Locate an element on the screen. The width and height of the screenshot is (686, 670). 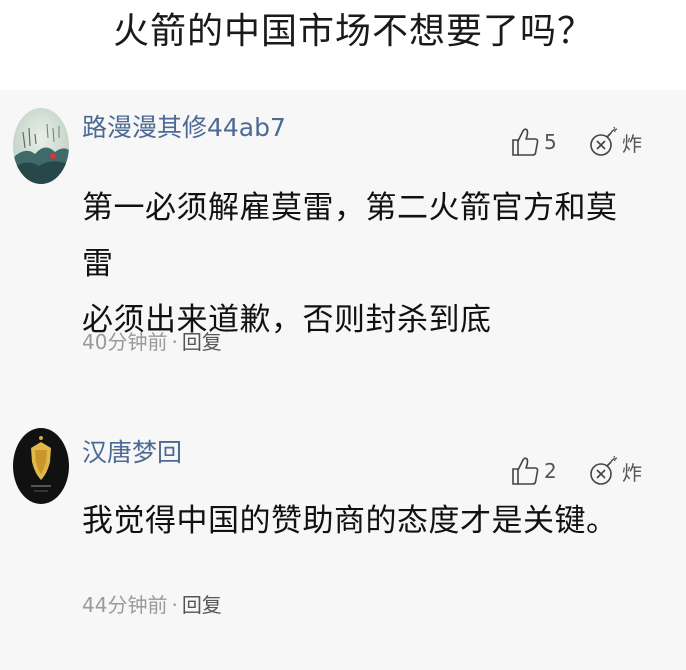
like-count: 5 is located at coordinates (550, 142).